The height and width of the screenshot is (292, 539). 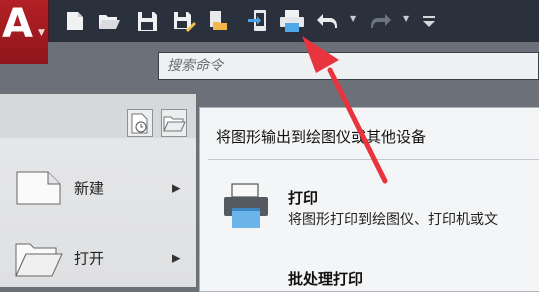 I want to click on menu-item-label: 新建, so click(x=89, y=188).